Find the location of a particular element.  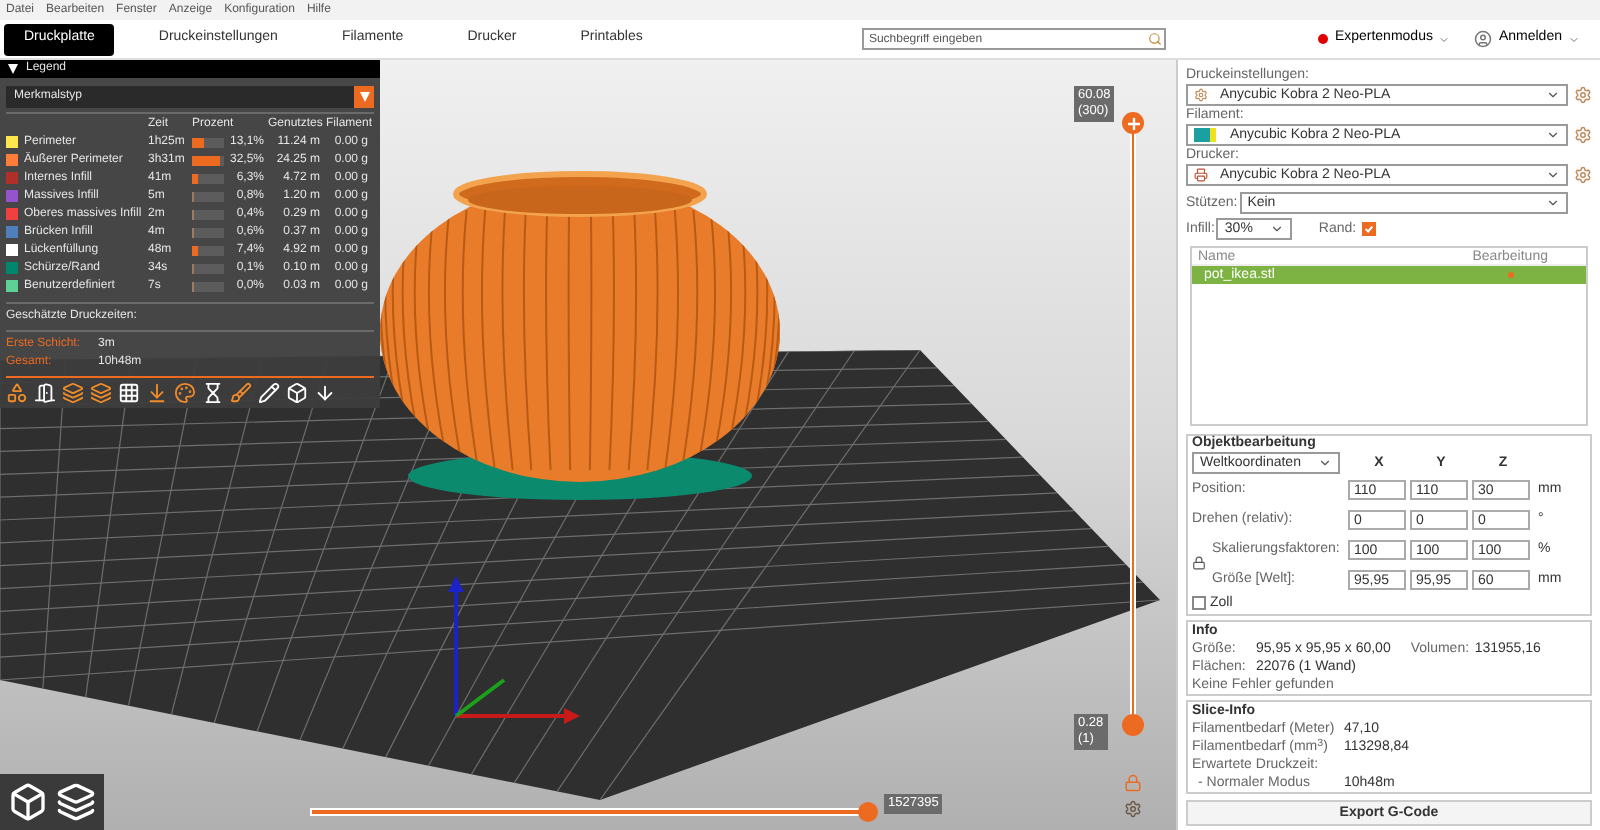

door-icon is located at coordinates (45, 393).